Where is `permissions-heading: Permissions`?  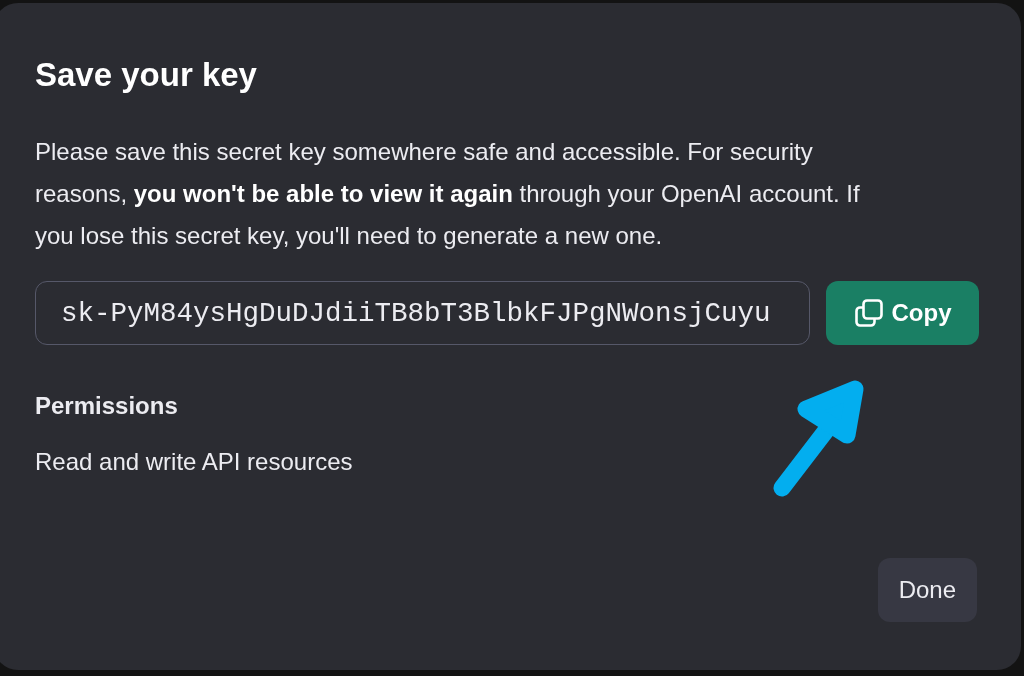
permissions-heading: Permissions is located at coordinates (106, 406).